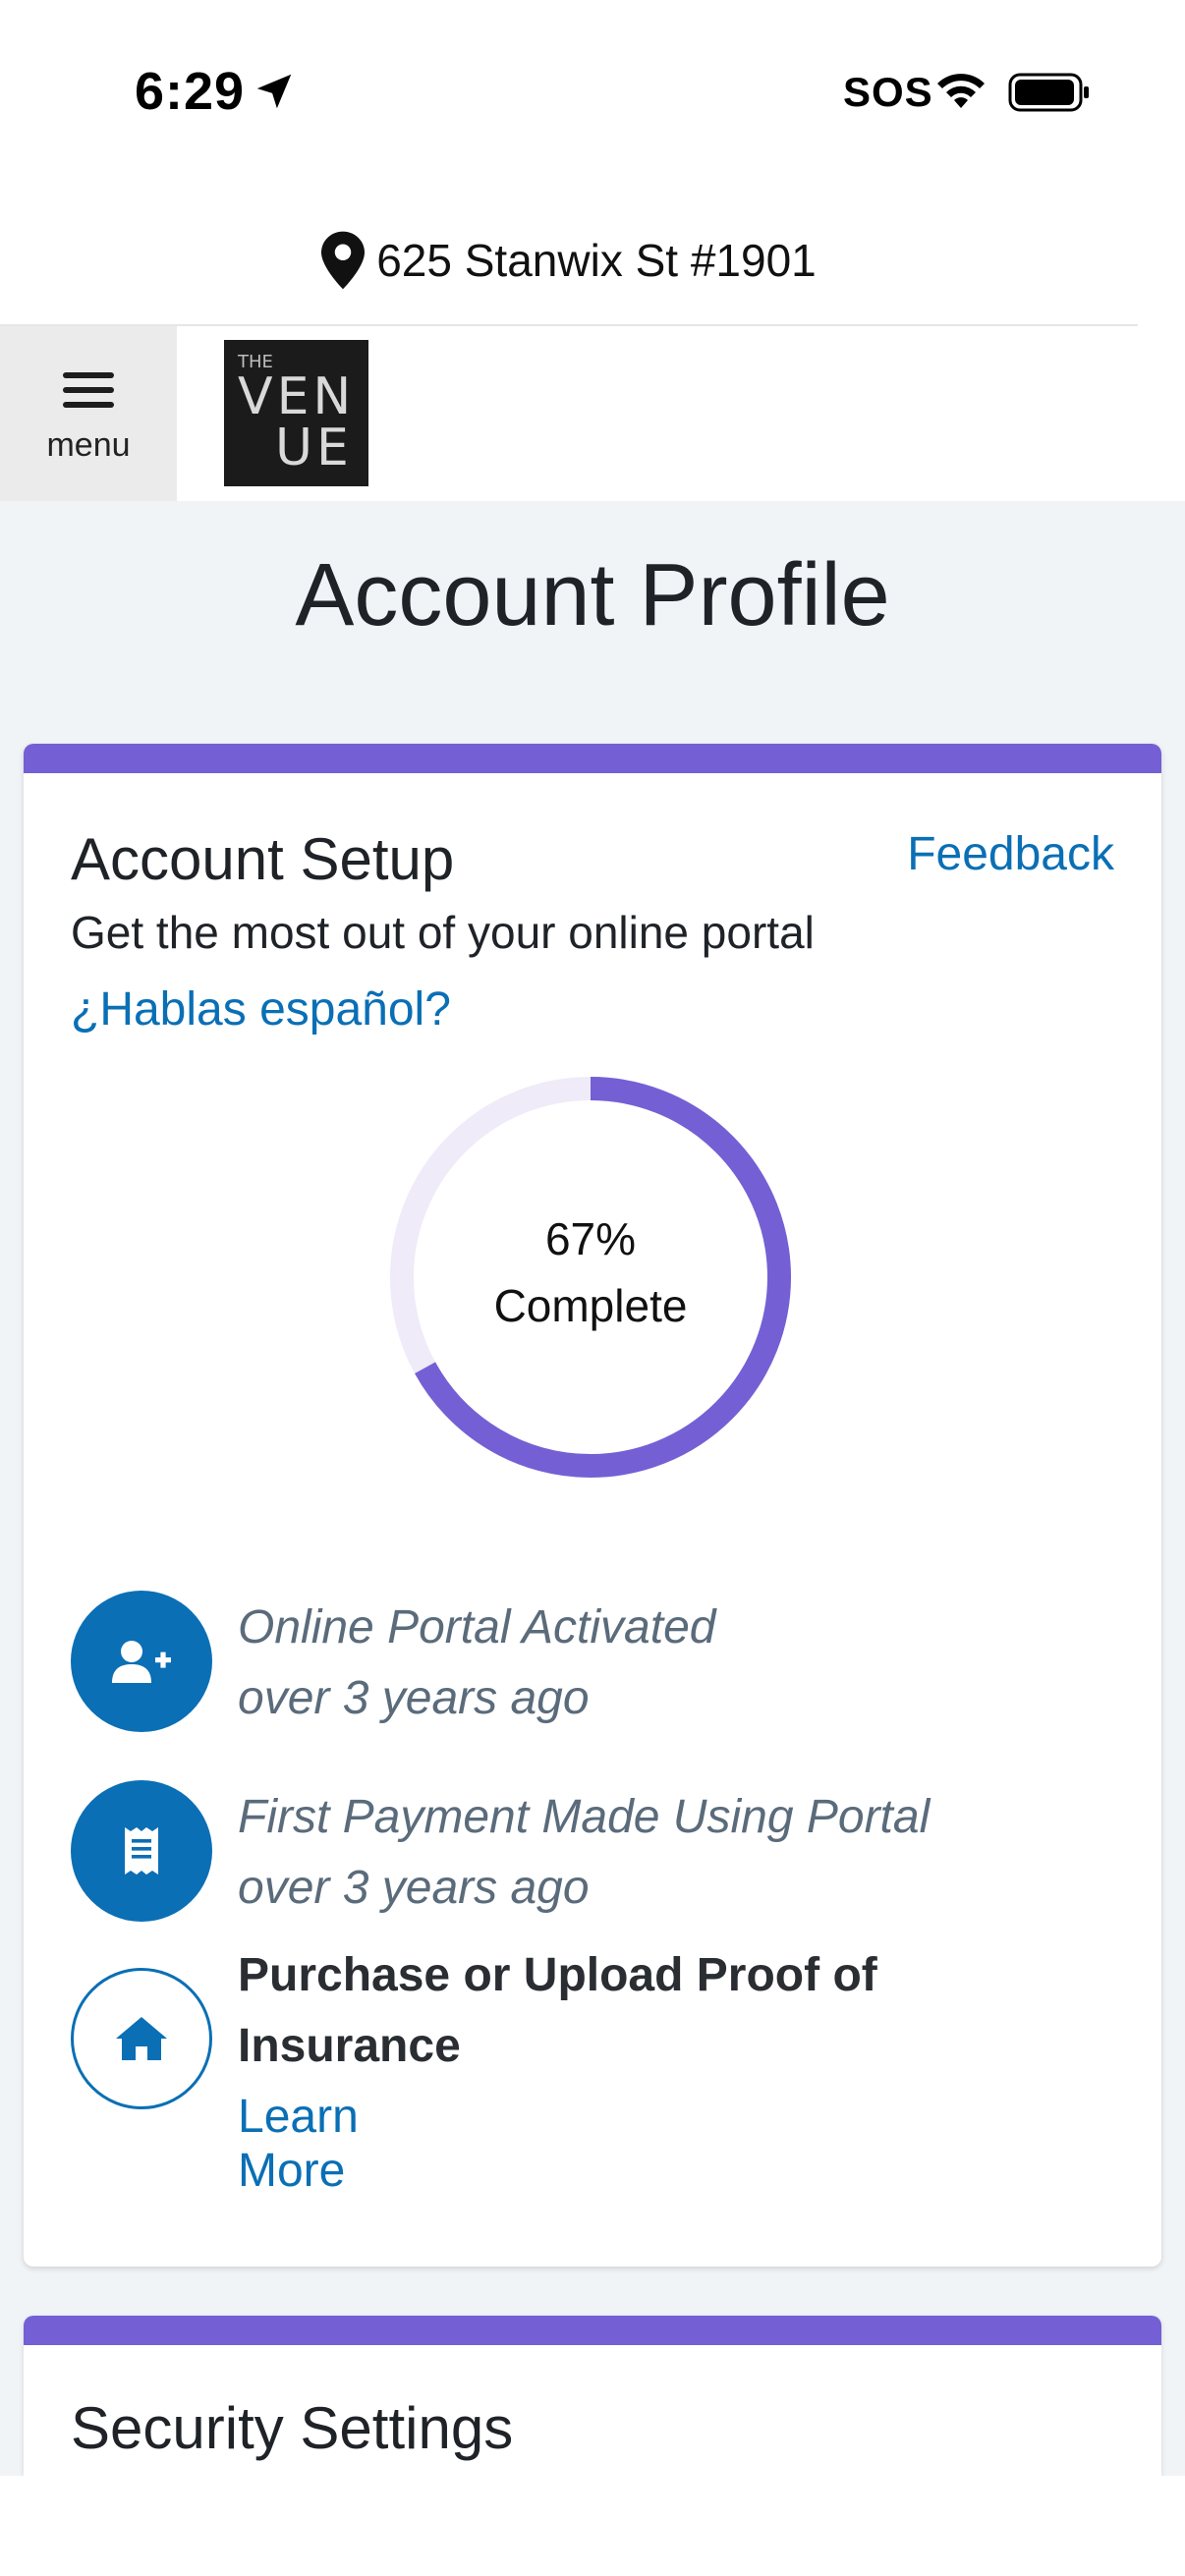 This screenshot has height=2576, width=1185. Describe the element at coordinates (888, 92) in the screenshot. I see `status-carrier: SOS` at that location.